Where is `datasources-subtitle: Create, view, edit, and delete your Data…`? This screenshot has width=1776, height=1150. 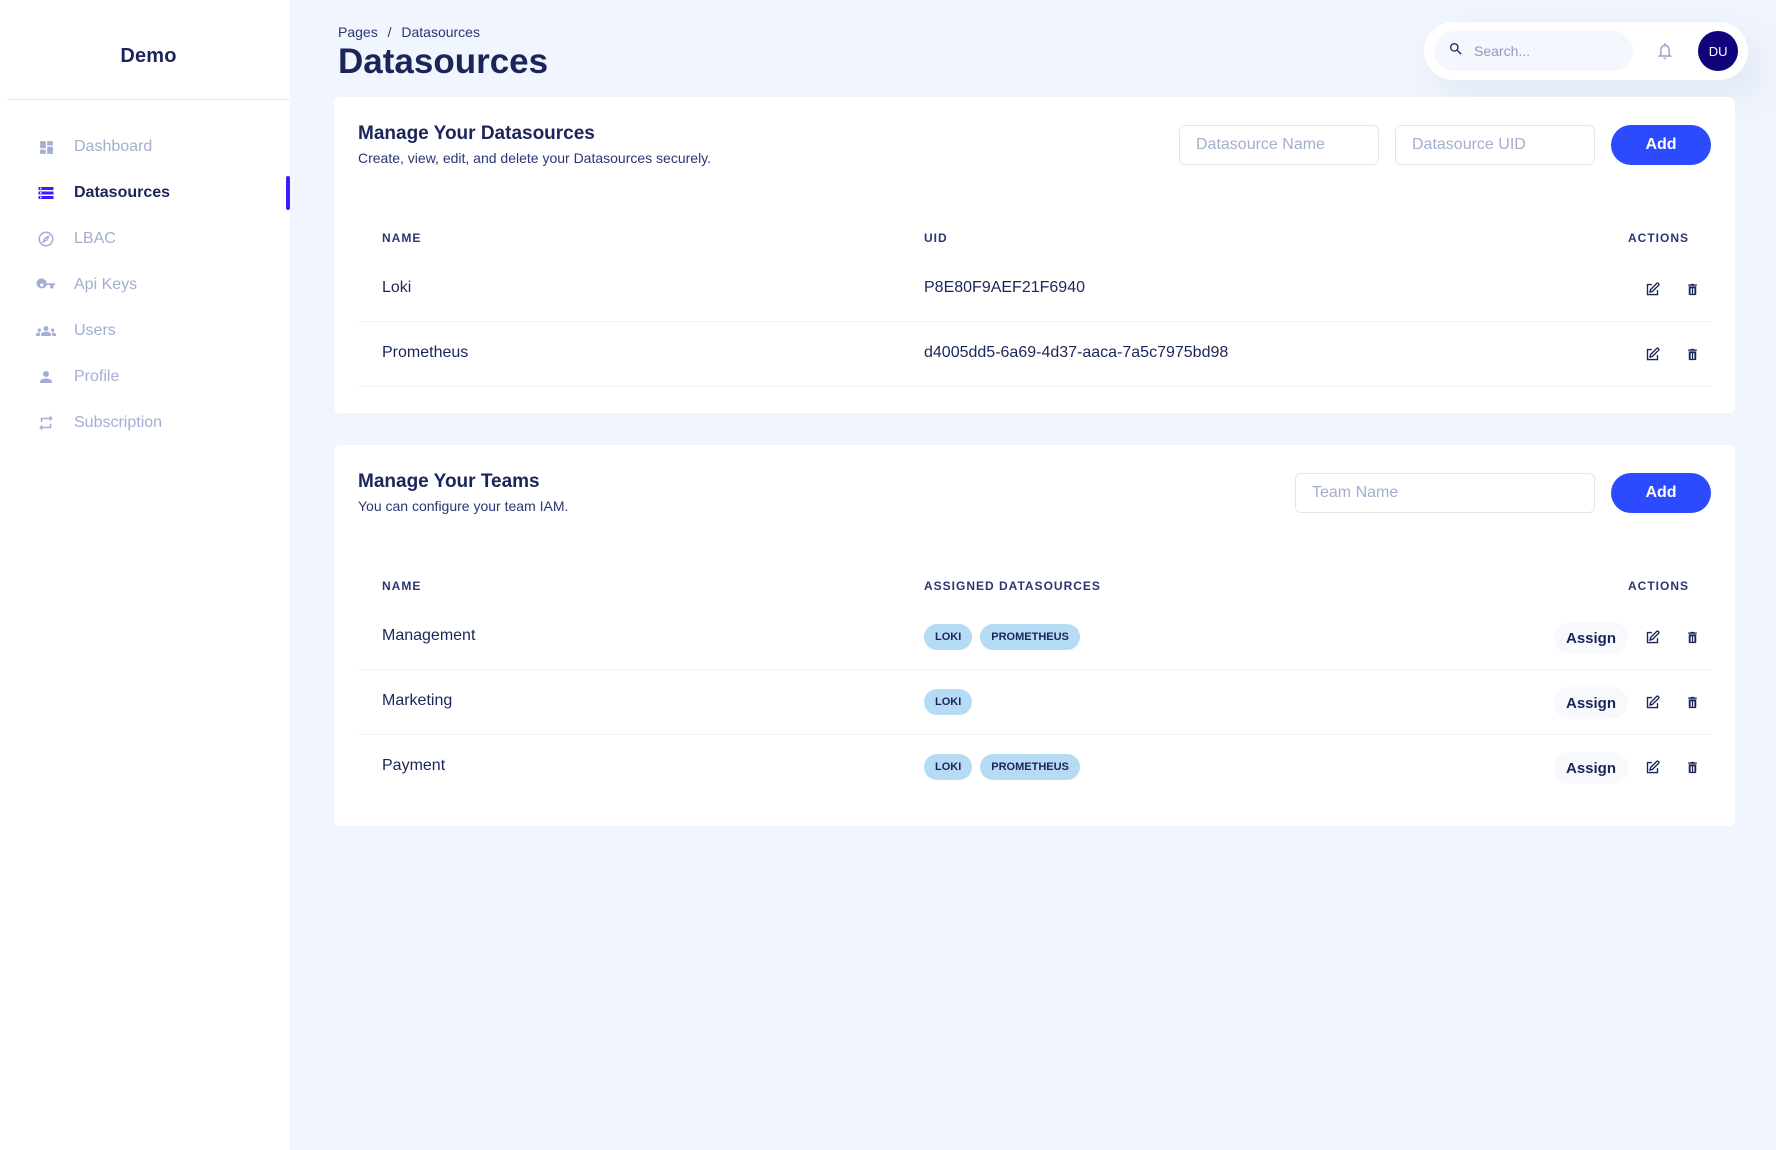
datasources-subtitle: Create, view, edit, and delete your Data… is located at coordinates (535, 158).